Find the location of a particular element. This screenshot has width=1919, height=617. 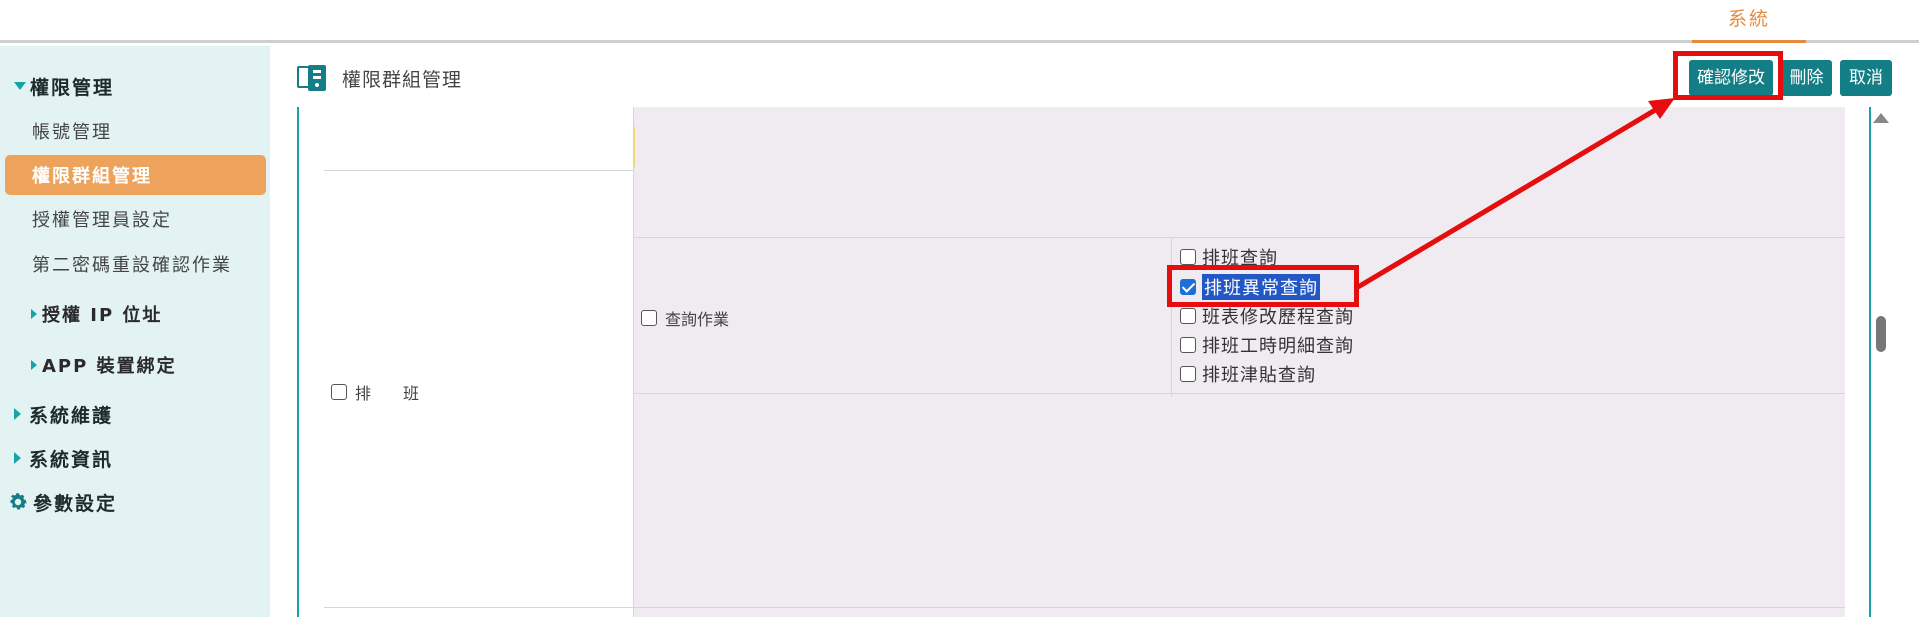

option-label: 排班津貼查詢 is located at coordinates (1259, 375).